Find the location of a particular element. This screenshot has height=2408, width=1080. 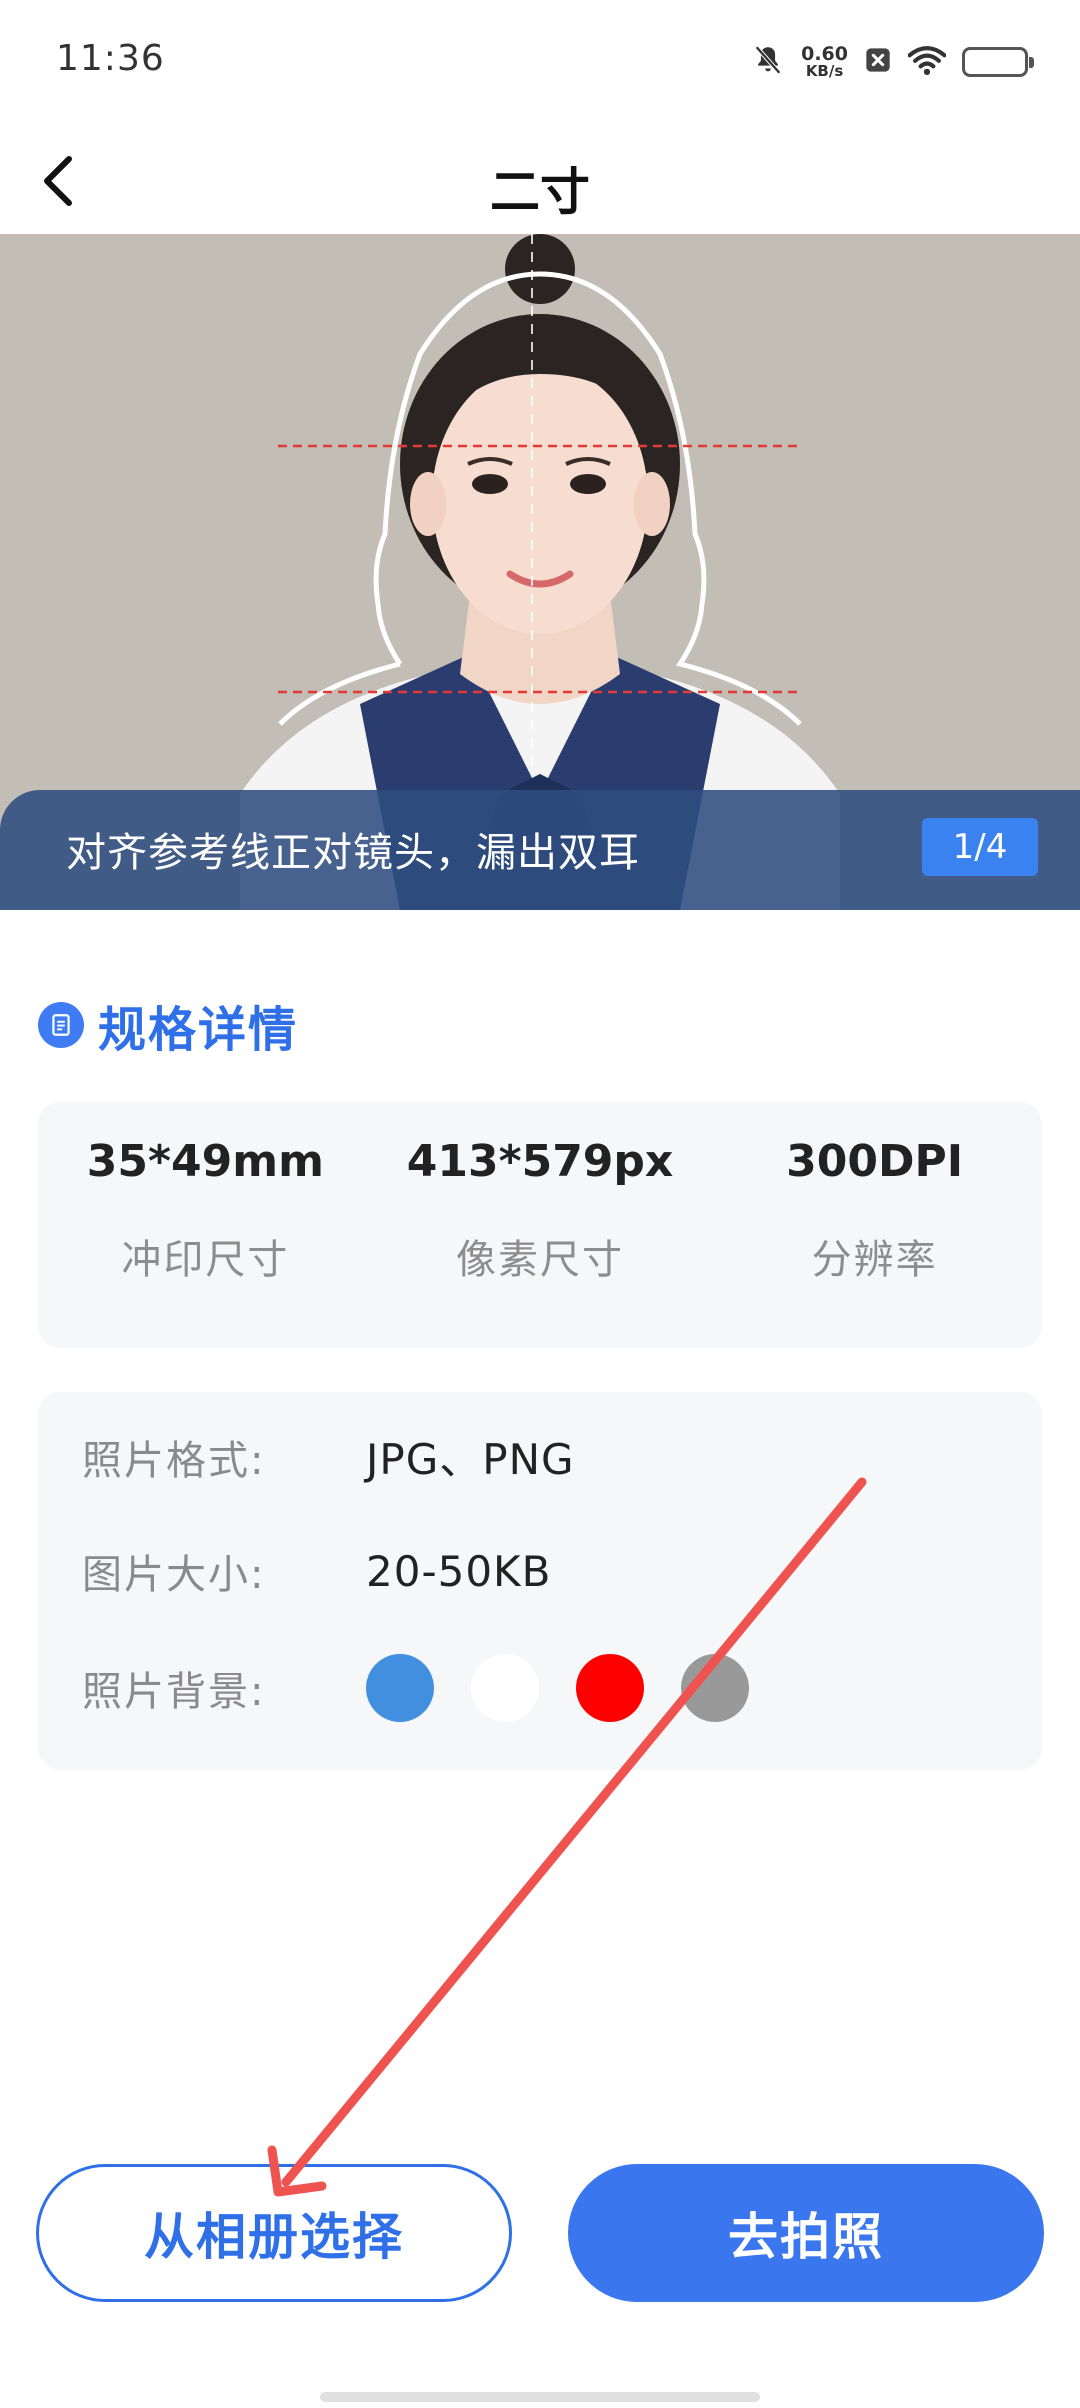

spec-resolution: 300DPI 分辨率 is located at coordinates (874, 1225).